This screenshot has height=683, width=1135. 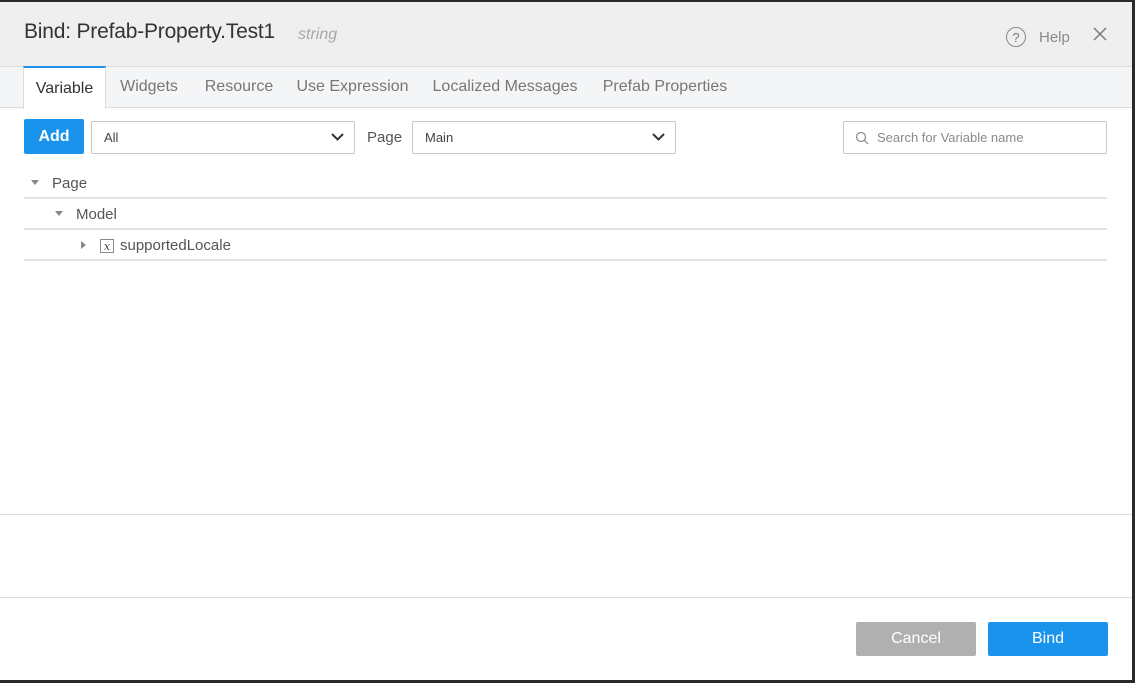 What do you see at coordinates (505, 87) in the screenshot?
I see `tab-localized-messages: Localized Messages` at bounding box center [505, 87].